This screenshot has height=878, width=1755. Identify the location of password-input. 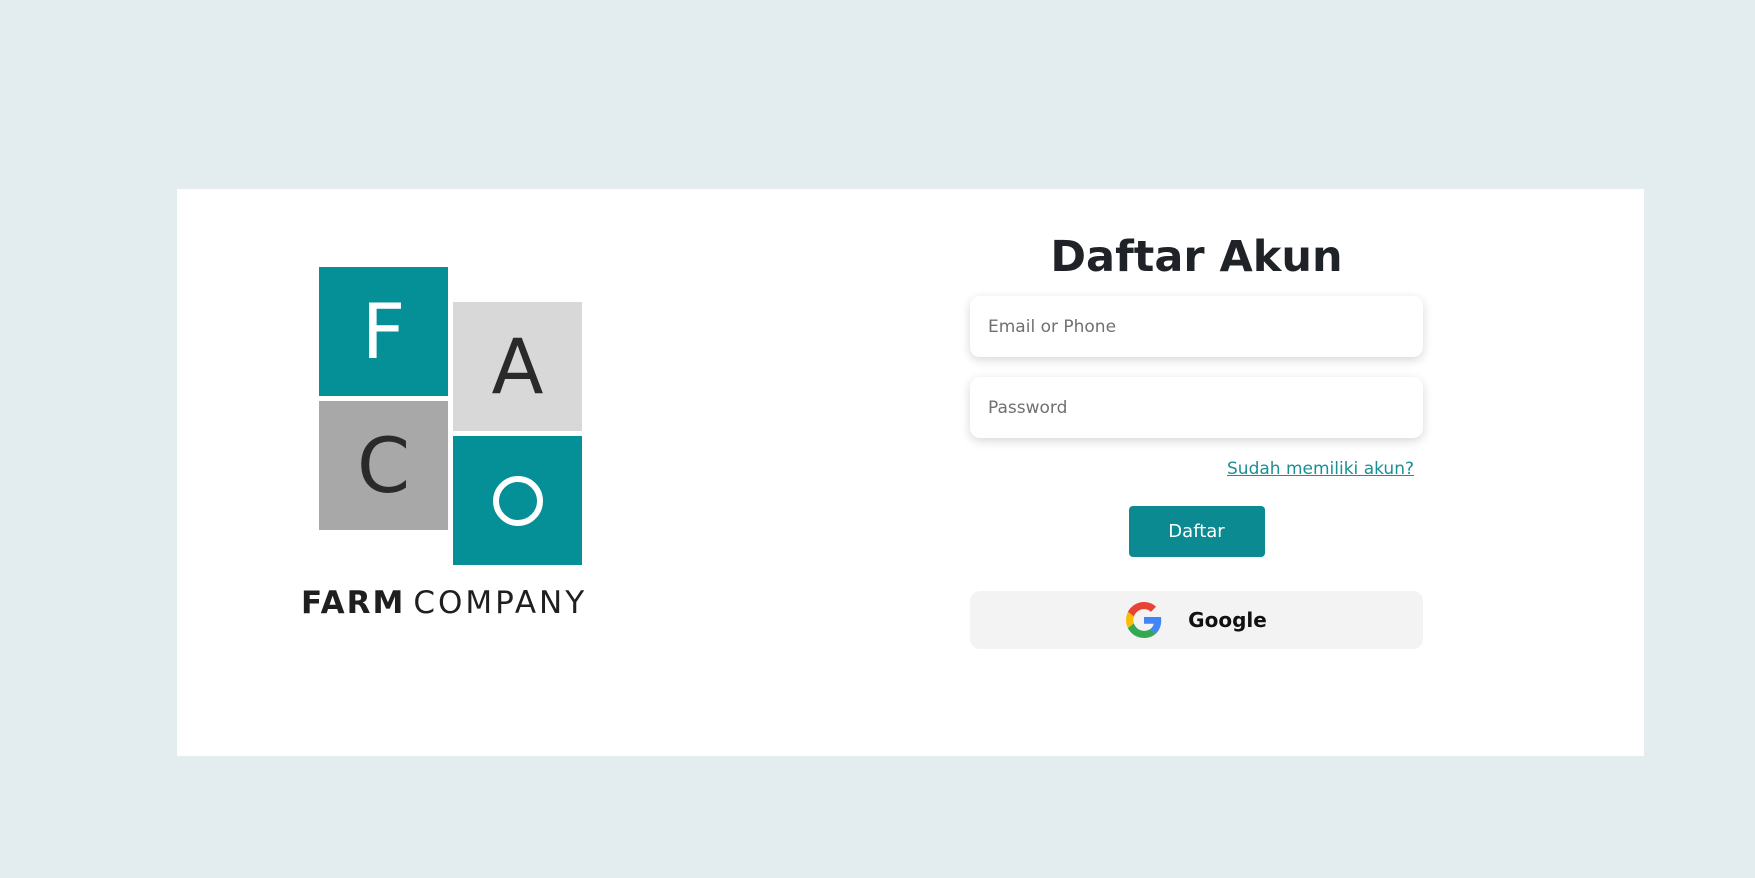
(1196, 407).